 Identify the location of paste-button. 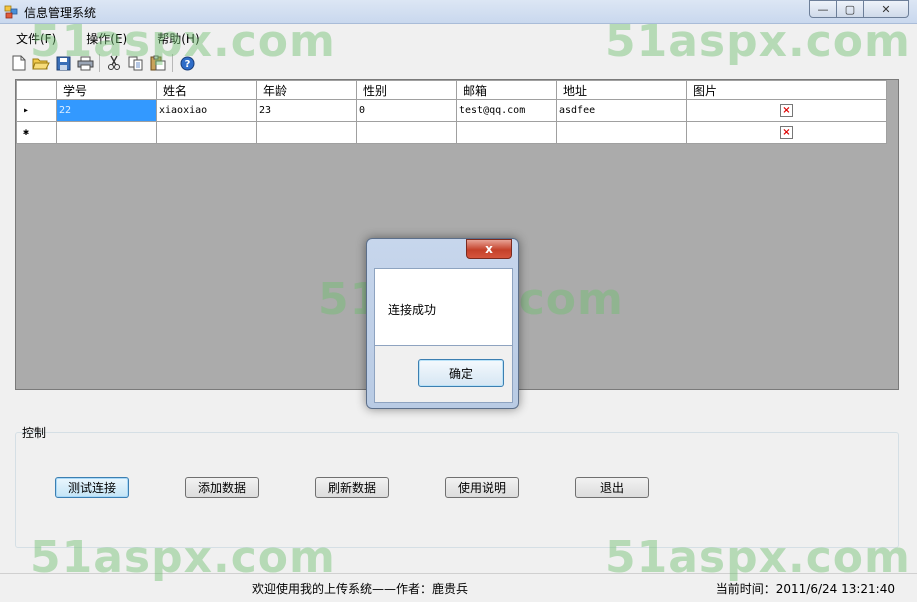
(158, 63).